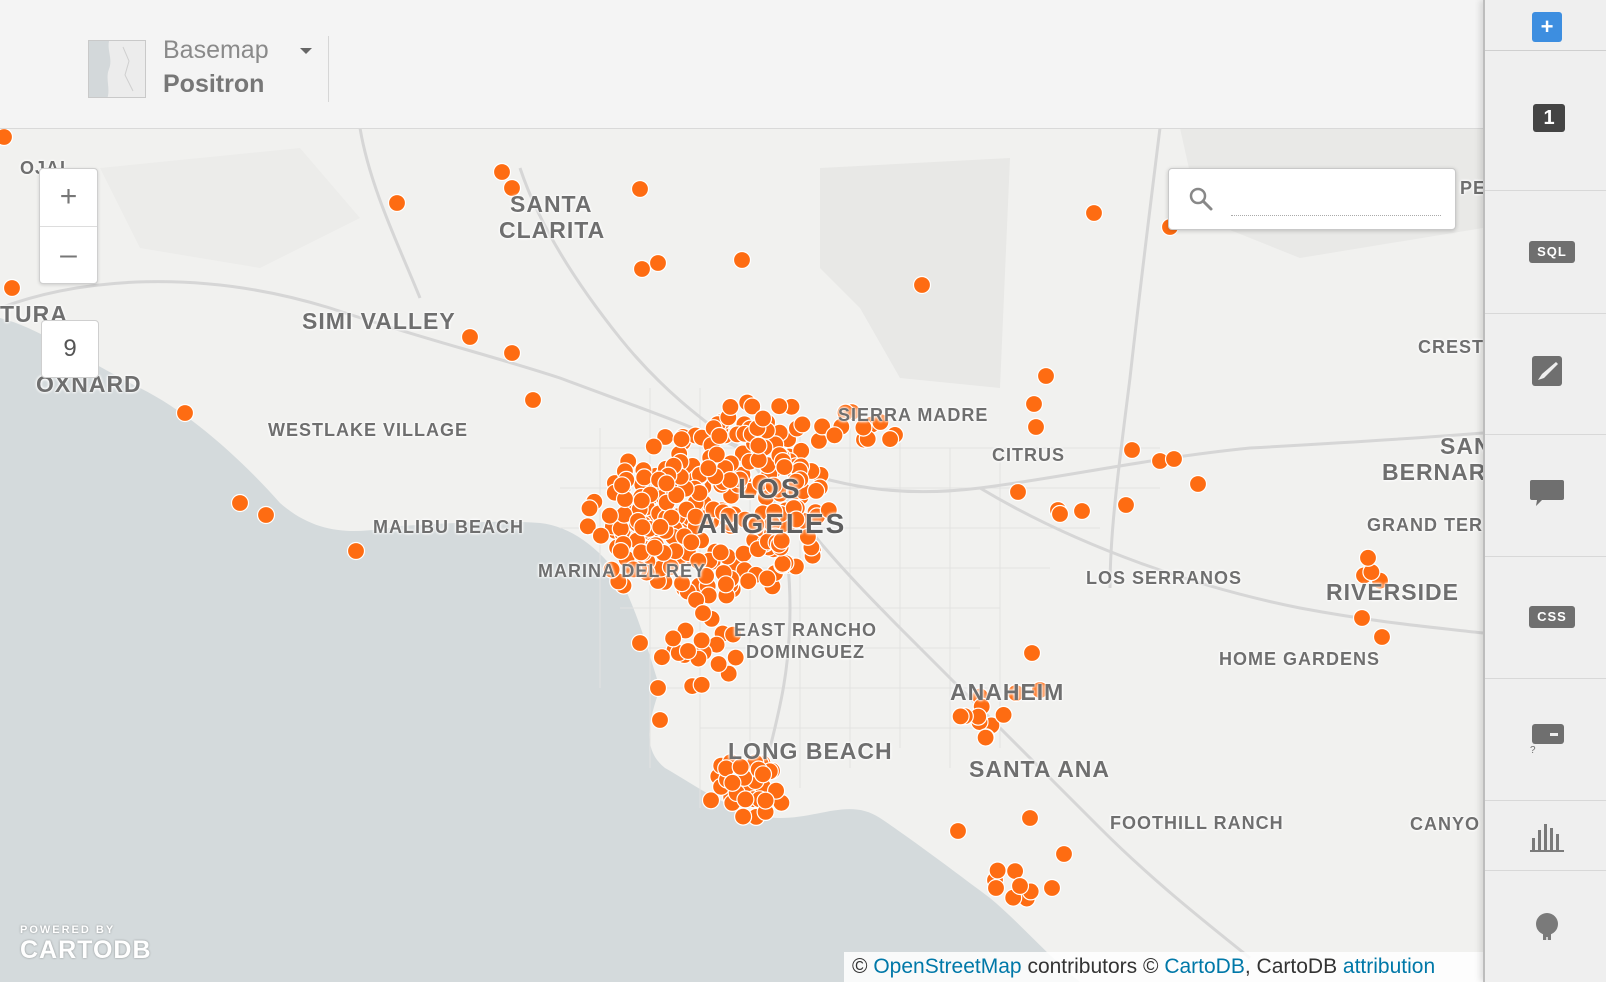  Describe the element at coordinates (947, 966) in the screenshot. I see `attribution-osm-link: OpenStreetMap` at that location.